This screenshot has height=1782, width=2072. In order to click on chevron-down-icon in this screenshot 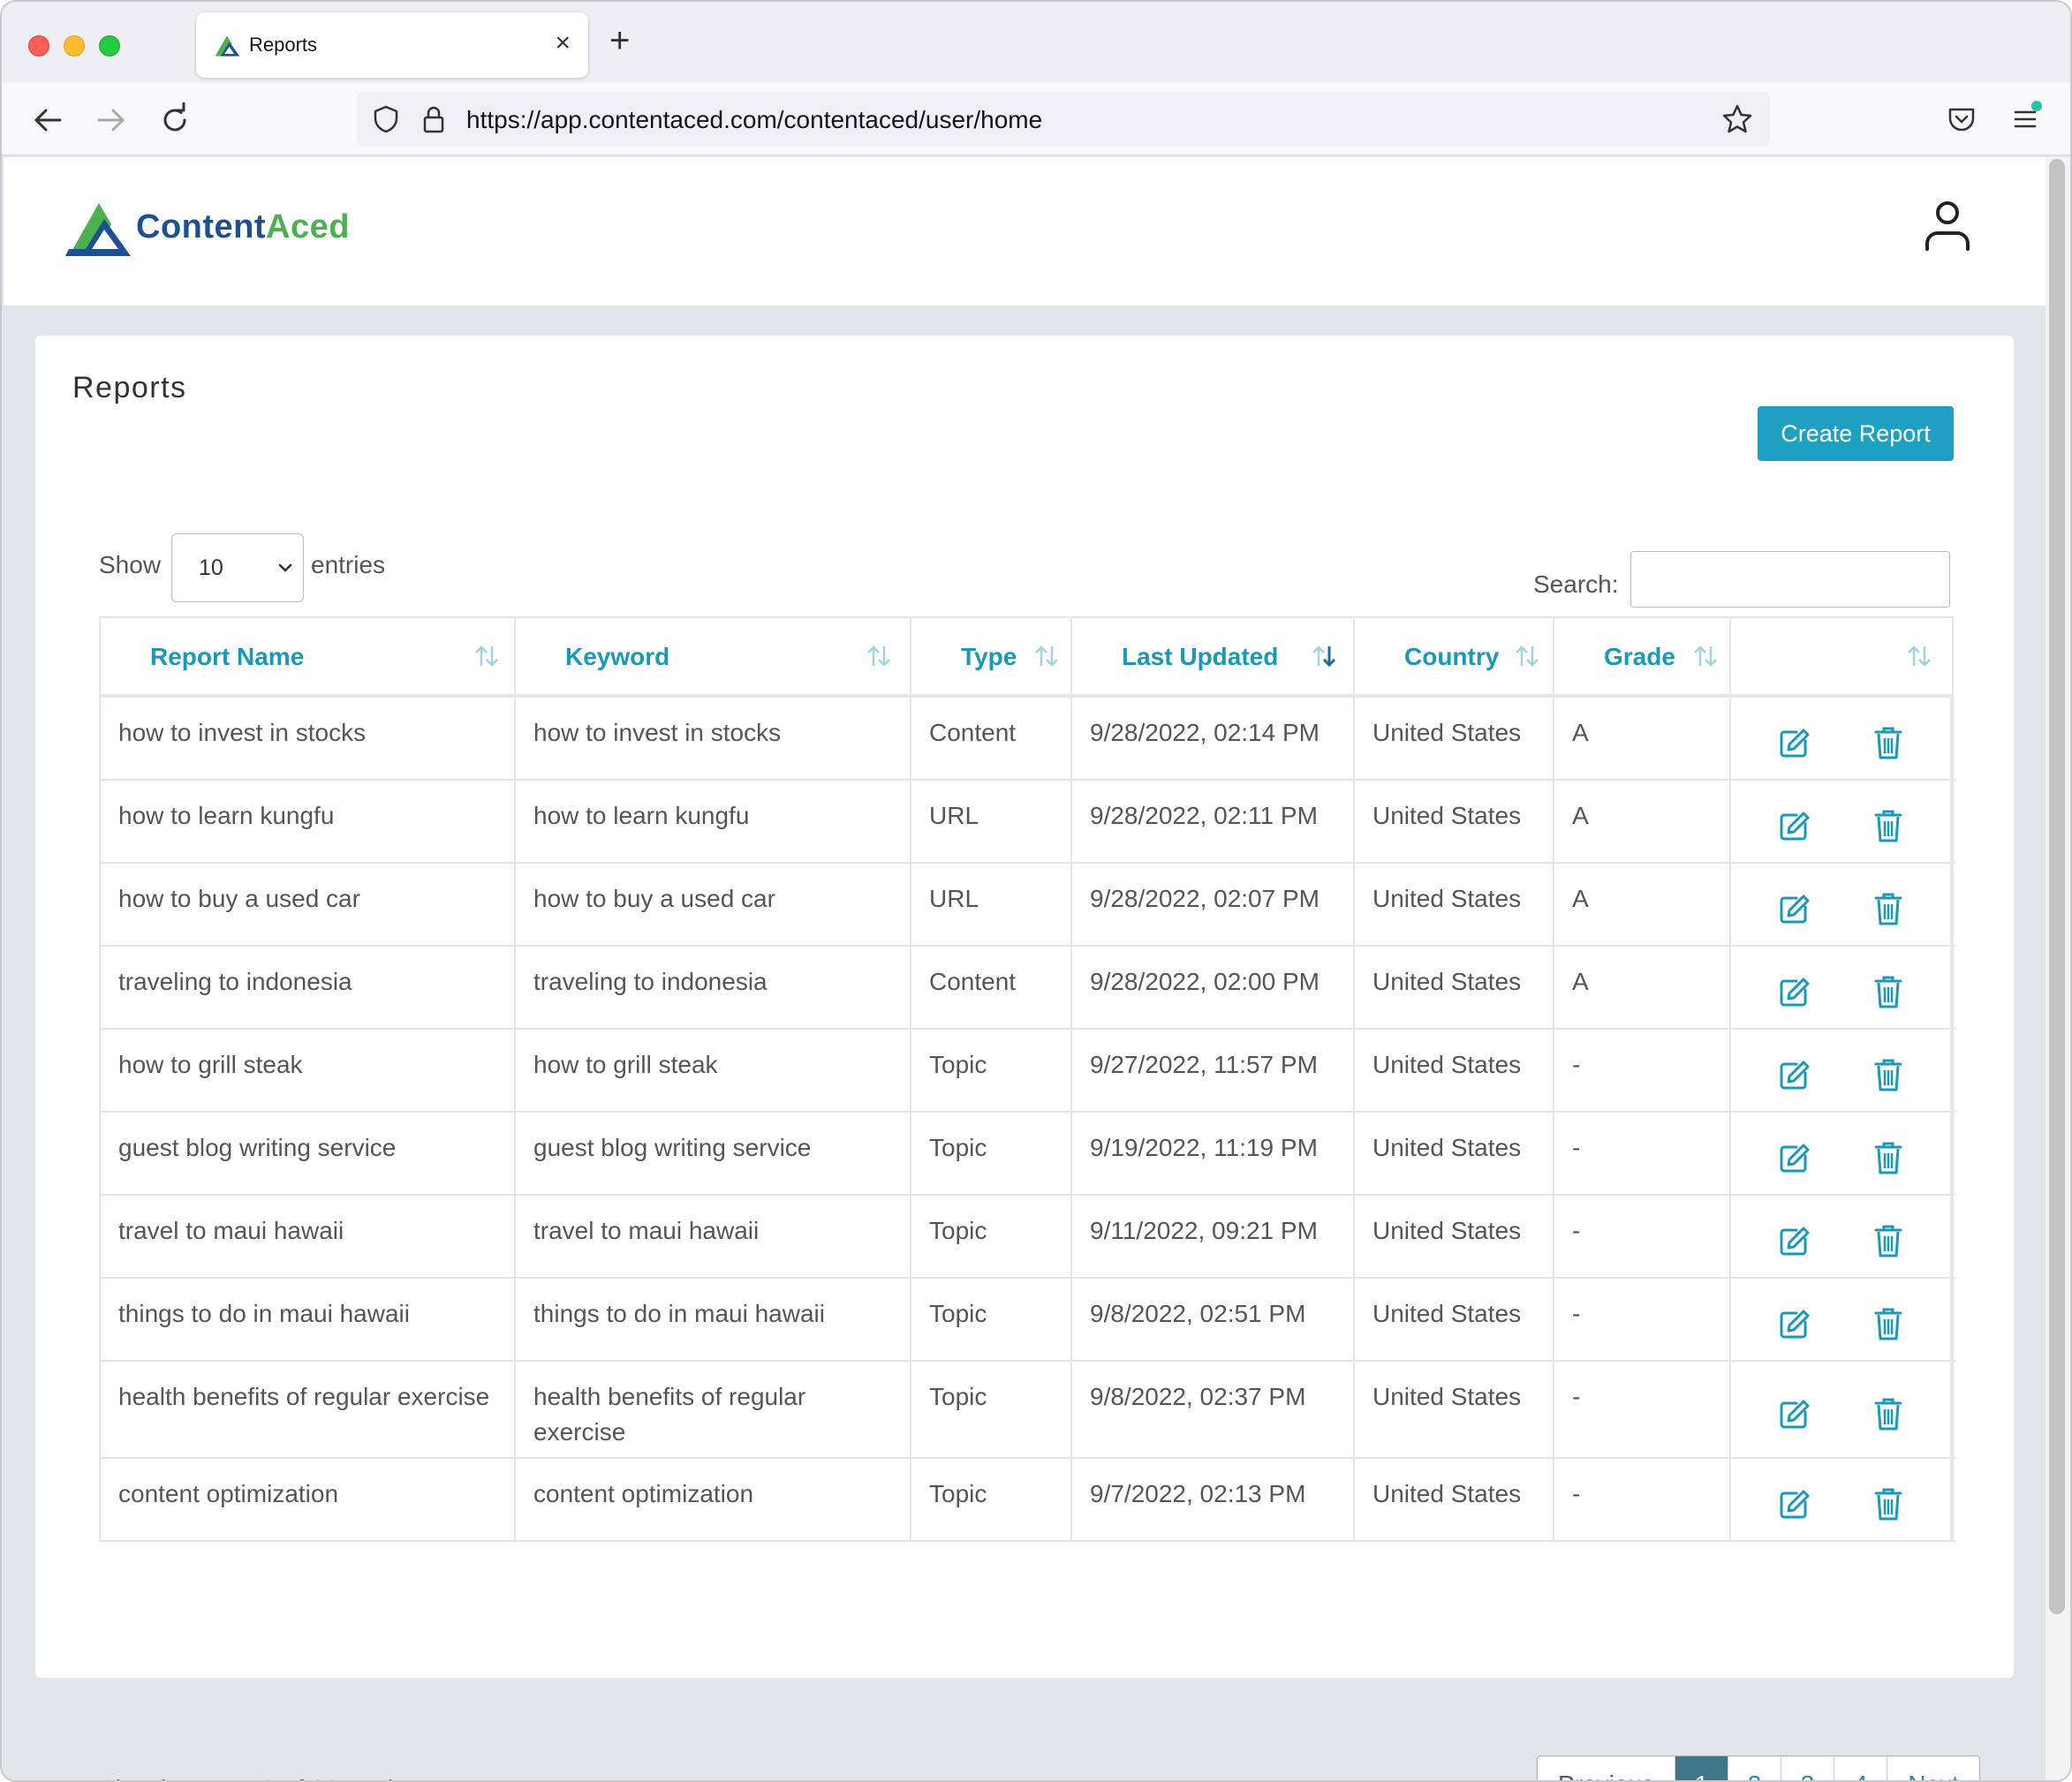, I will do `click(285, 567)`.